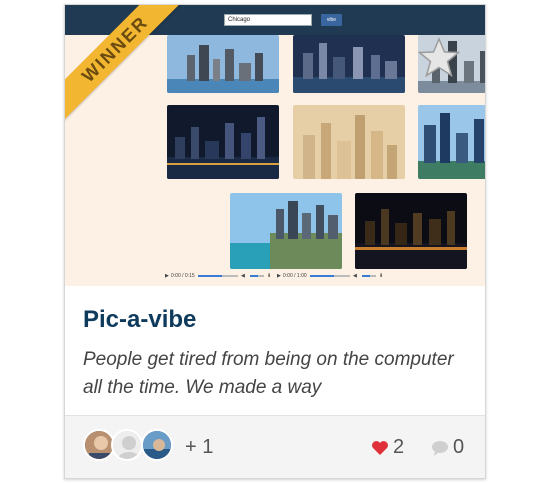  I want to click on audio-player: ▶ 0:00 / 1:00 ◀ ⬇, so click(331, 276).